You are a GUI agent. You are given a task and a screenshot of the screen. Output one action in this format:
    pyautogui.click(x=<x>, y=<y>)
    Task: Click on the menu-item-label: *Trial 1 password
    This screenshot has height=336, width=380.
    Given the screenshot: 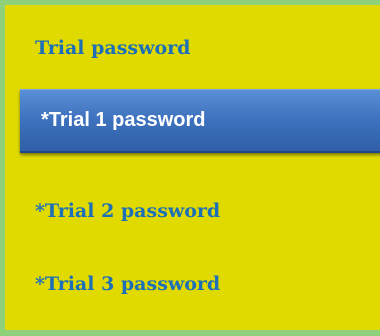 What is the action you would take?
    pyautogui.click(x=123, y=120)
    